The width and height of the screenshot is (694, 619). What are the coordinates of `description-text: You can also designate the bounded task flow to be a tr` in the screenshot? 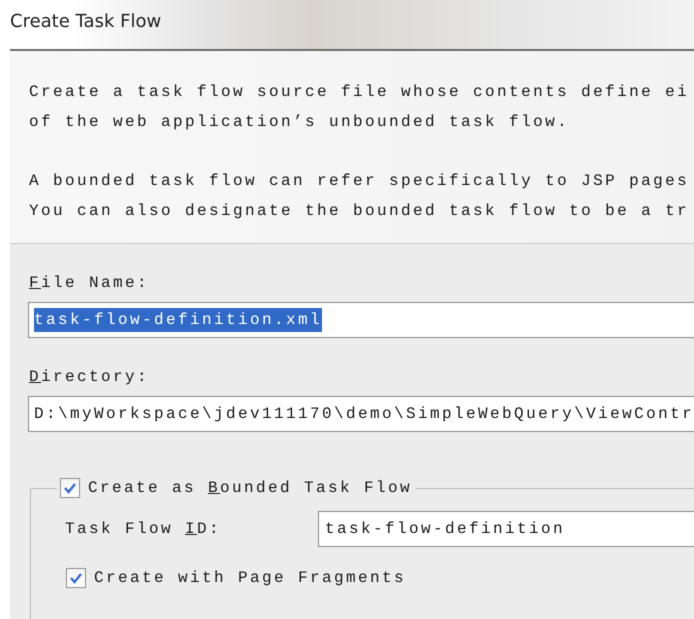 It's located at (359, 211).